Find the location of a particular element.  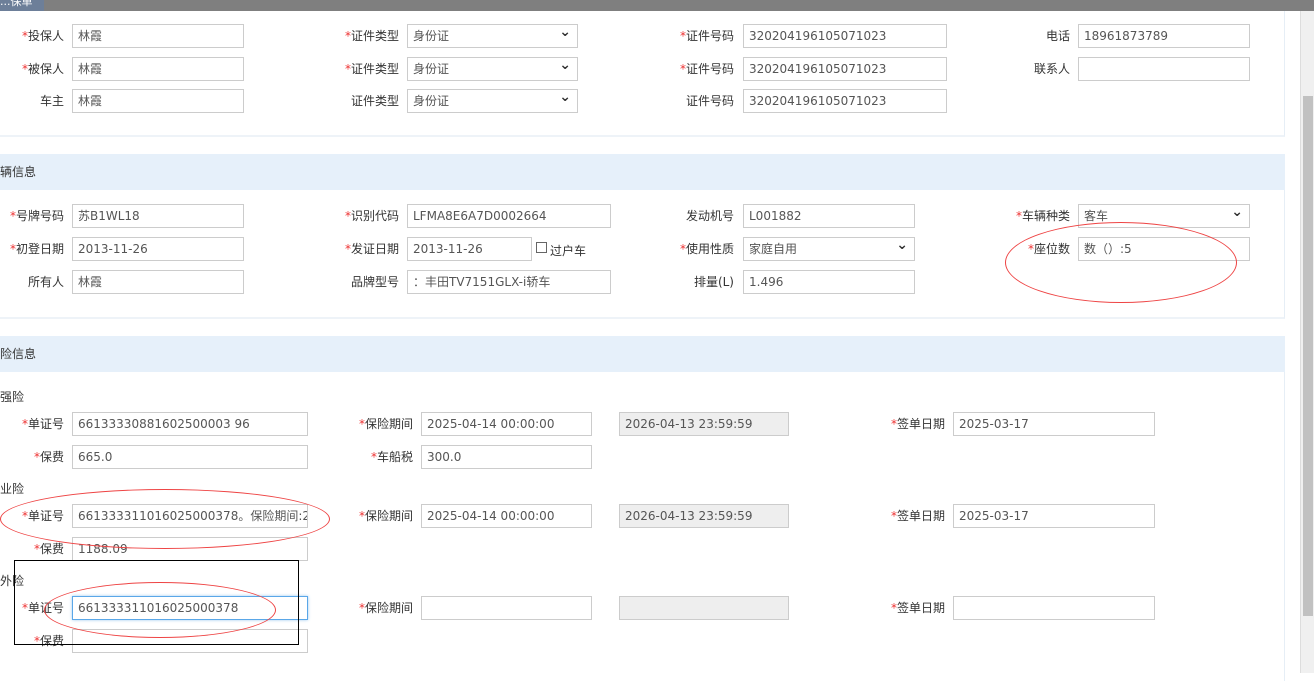

group-title: 意外险 is located at coordinates (12, 581).